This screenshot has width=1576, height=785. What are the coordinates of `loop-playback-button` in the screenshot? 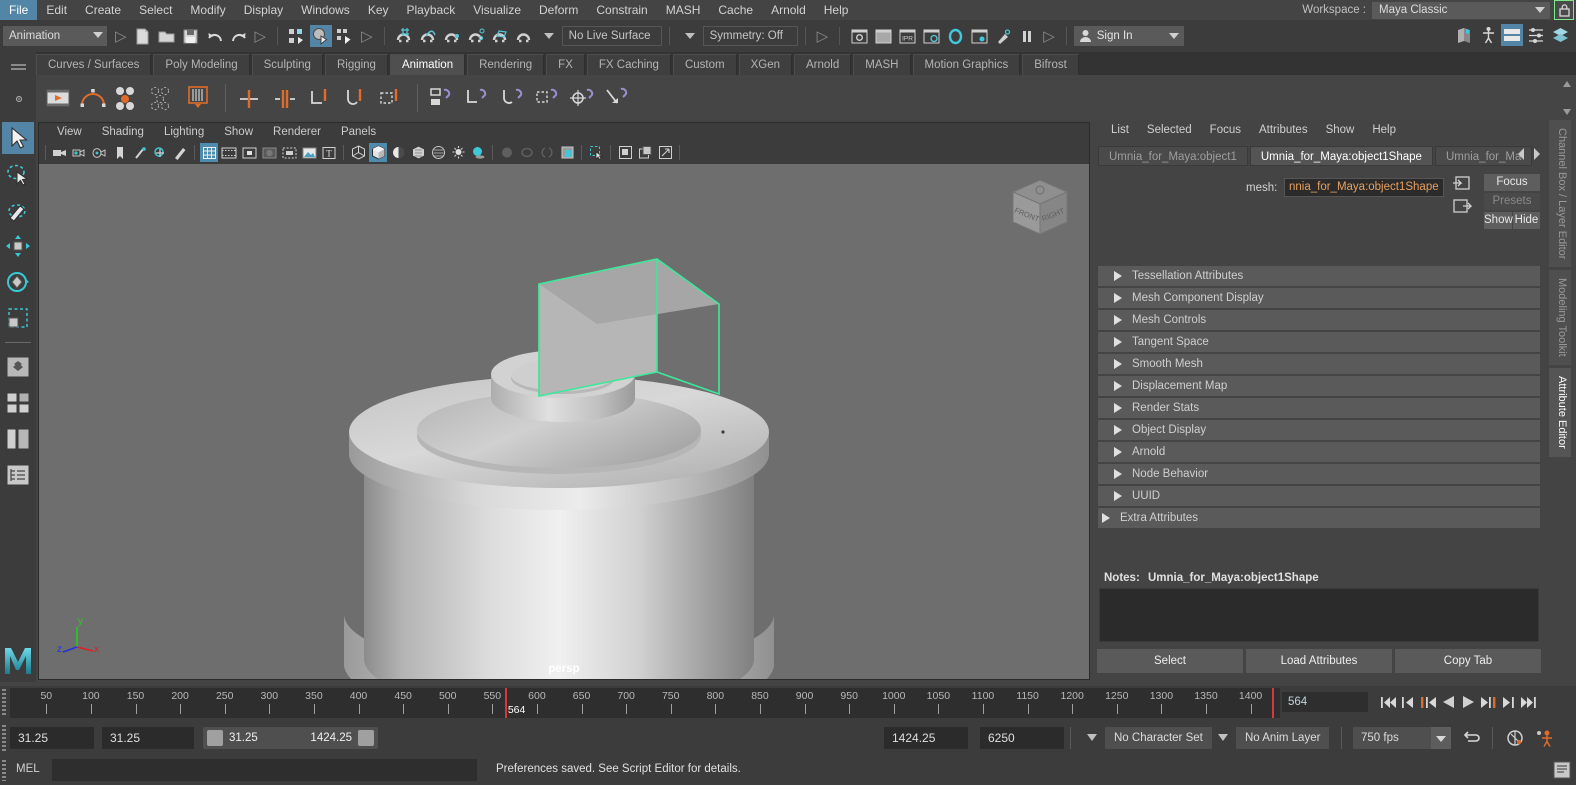 It's located at (1472, 738).